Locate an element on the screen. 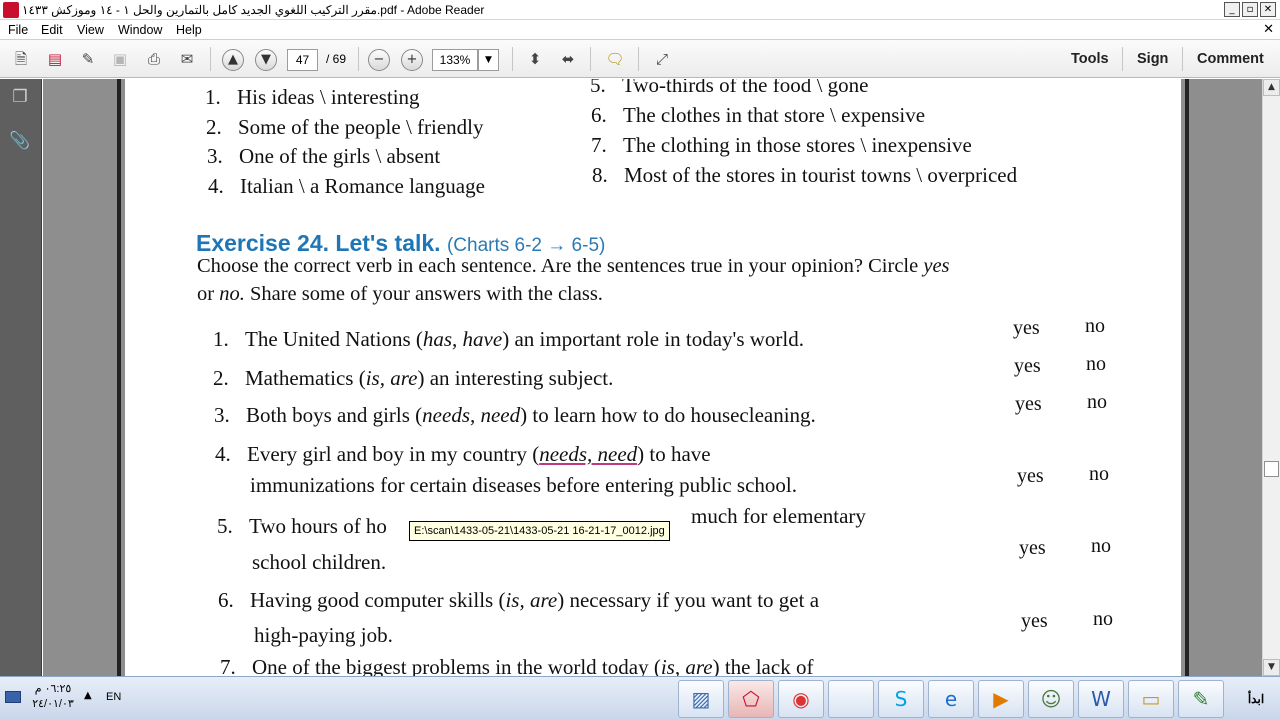  zoom-out-icon: − is located at coordinates (379, 60).